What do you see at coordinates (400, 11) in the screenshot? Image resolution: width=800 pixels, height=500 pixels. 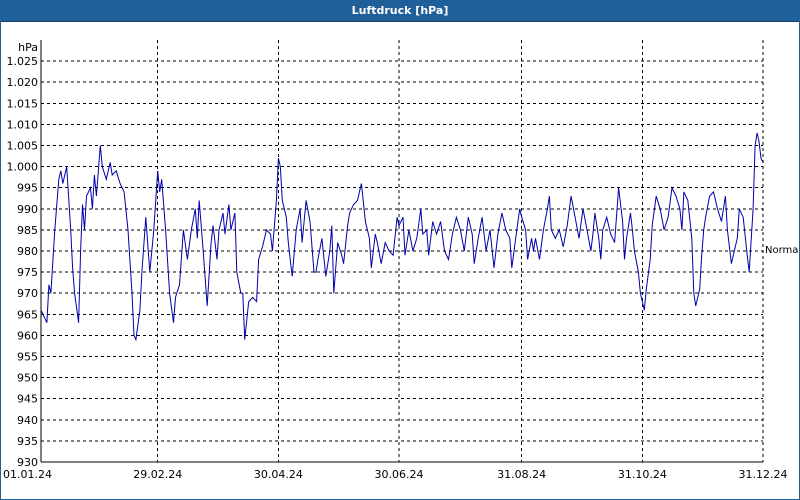 I see `window-title: Luftdruck [hPa]` at bounding box center [400, 11].